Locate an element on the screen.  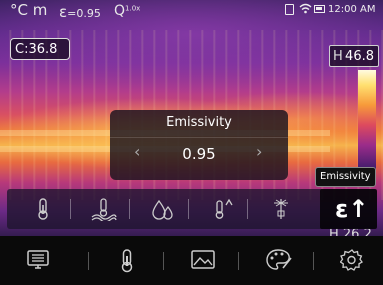
temperature-icon is located at coordinates (43, 209).